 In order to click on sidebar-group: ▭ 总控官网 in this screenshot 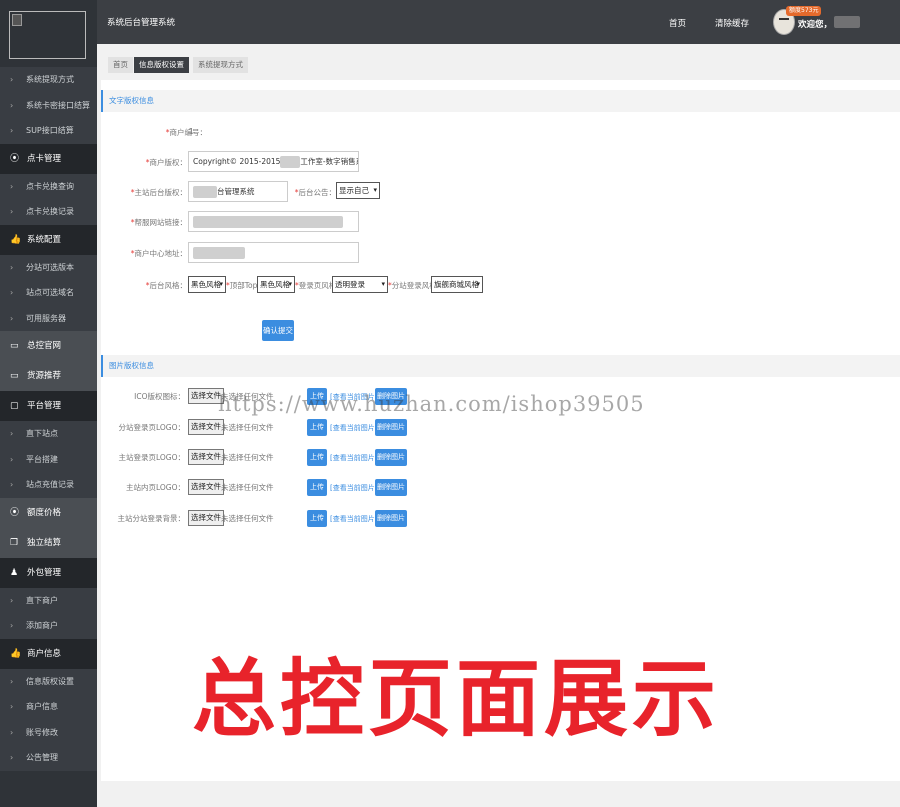, I will do `click(48, 346)`.